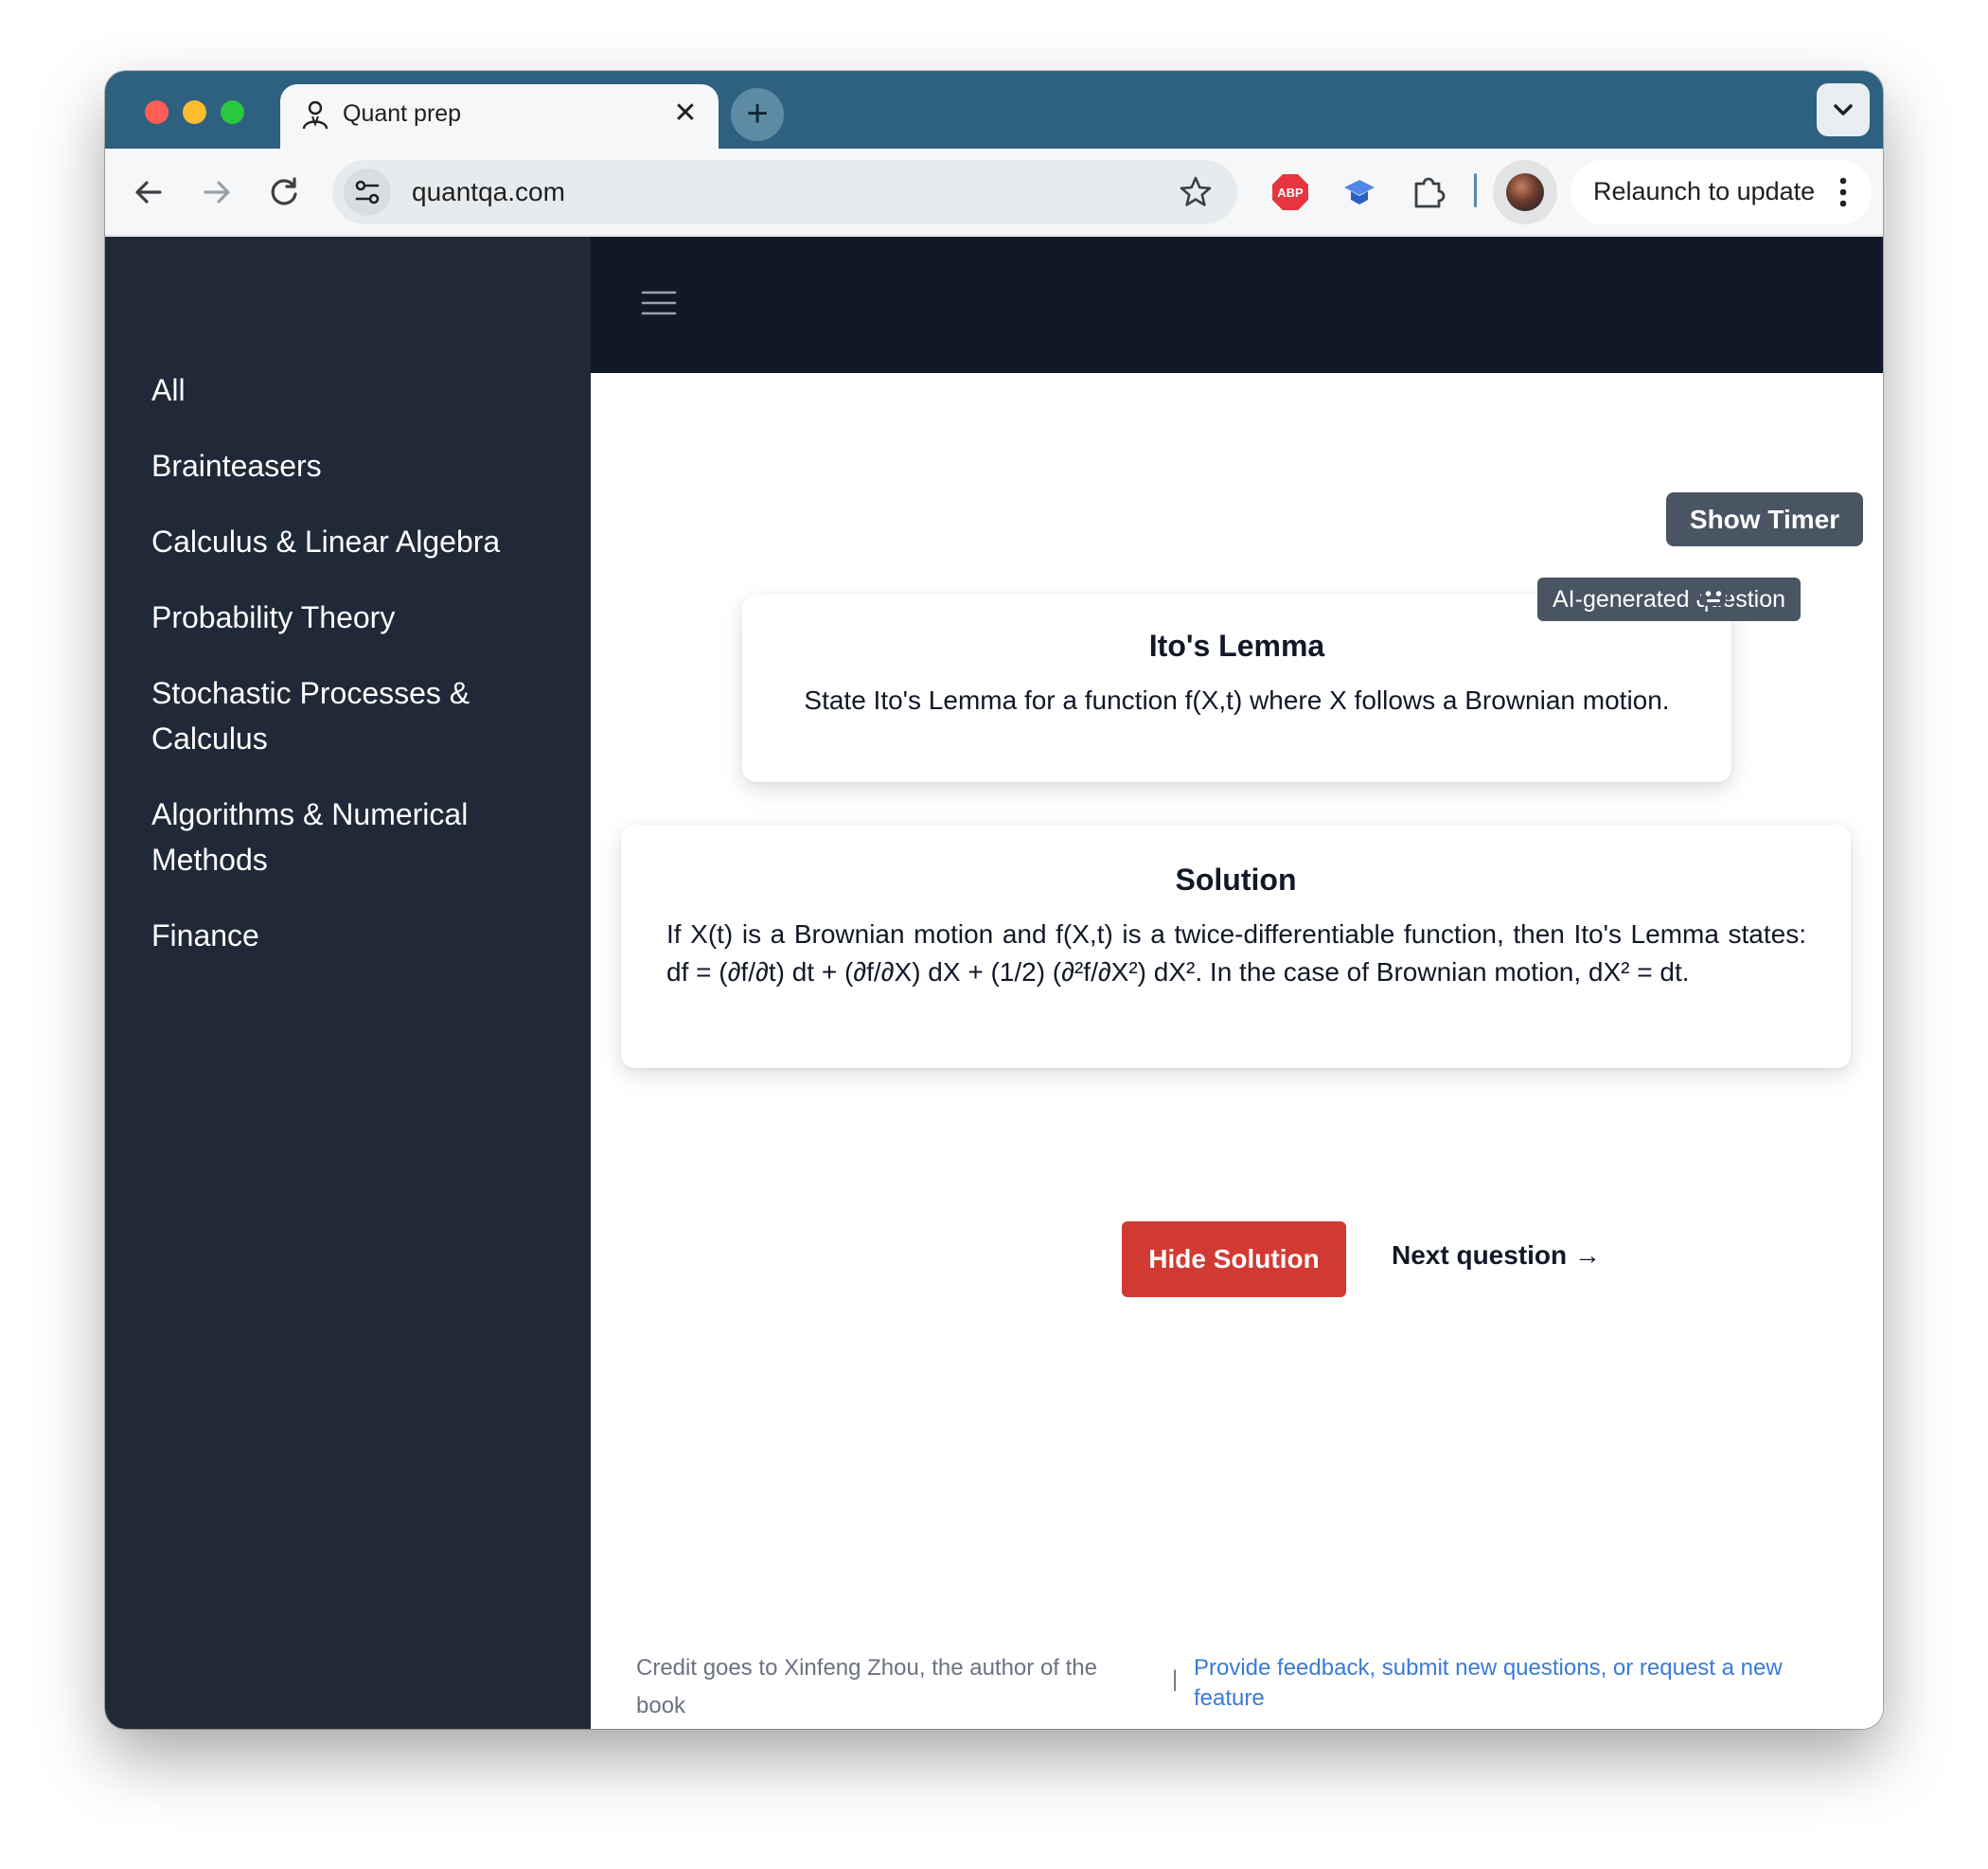 This screenshot has width=1988, height=1869. Describe the element at coordinates (1496, 1255) in the screenshot. I see `next-question-link: Next question →` at that location.